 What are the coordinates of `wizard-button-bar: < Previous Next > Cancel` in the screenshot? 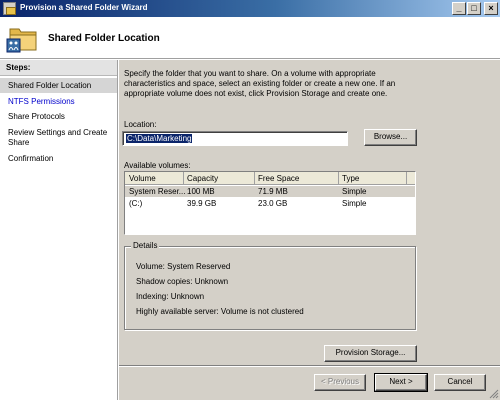 It's located at (309, 382).